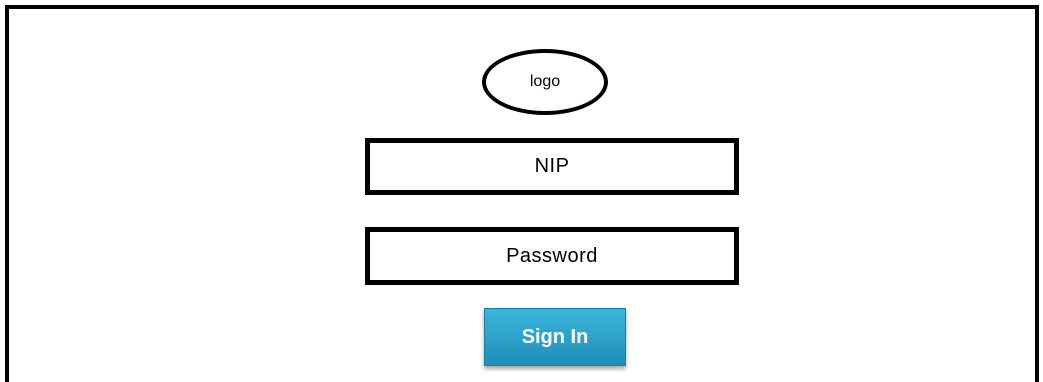  I want to click on sign-in-button-label: Sign In, so click(555, 336).